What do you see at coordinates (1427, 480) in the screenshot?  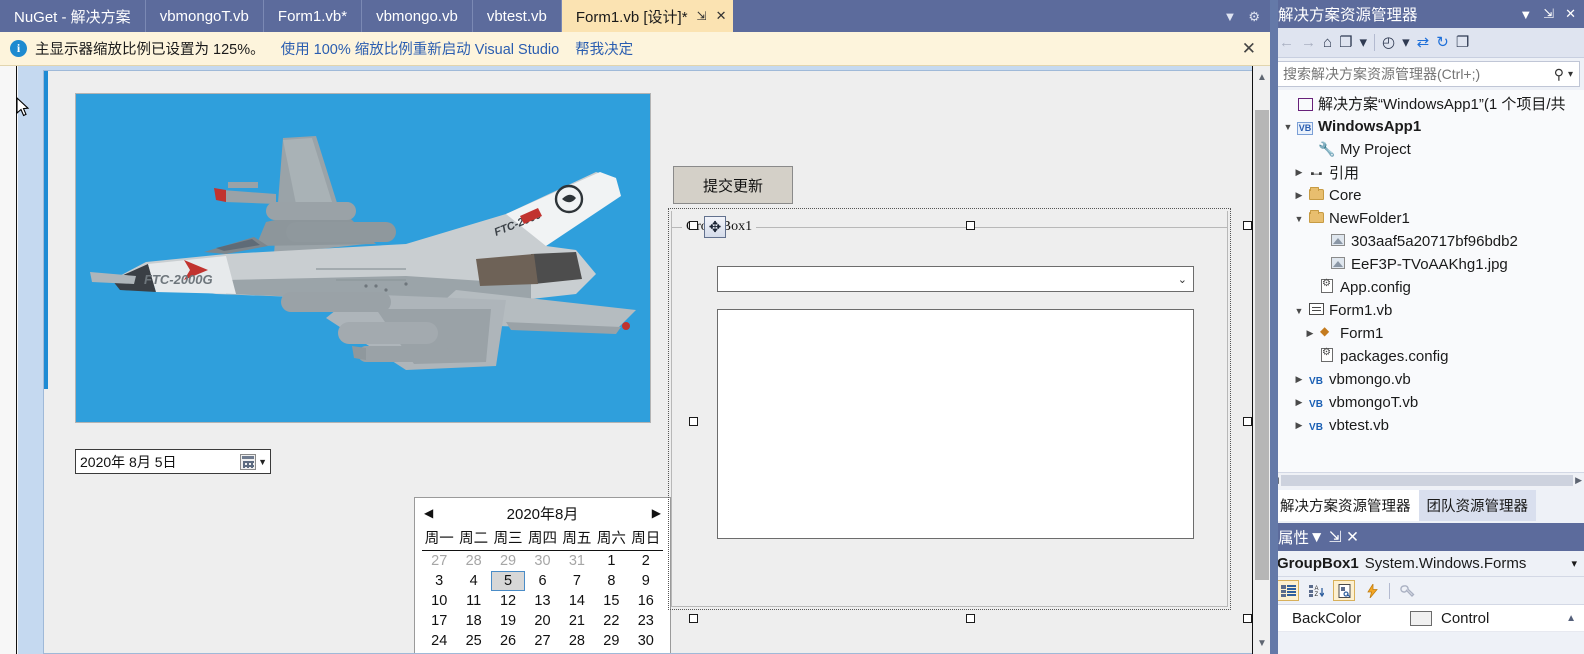 I see `solution-explorer-horizontal-scrollbar: ◀ ▶` at bounding box center [1427, 480].